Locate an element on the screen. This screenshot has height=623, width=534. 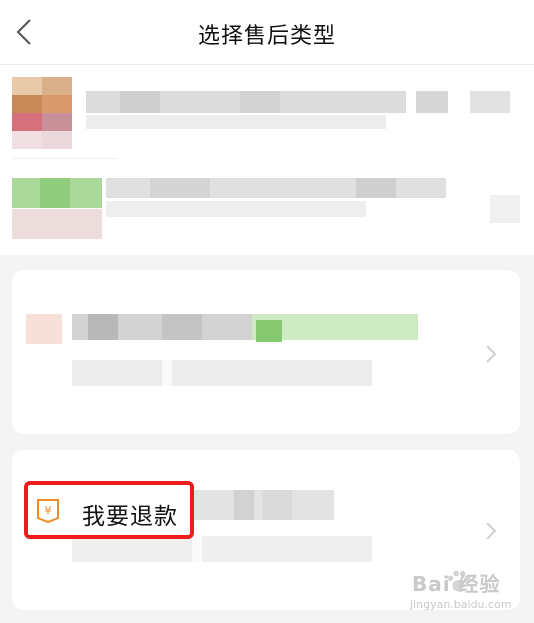
watermark-text: Bai 经验 is located at coordinates (456, 584).